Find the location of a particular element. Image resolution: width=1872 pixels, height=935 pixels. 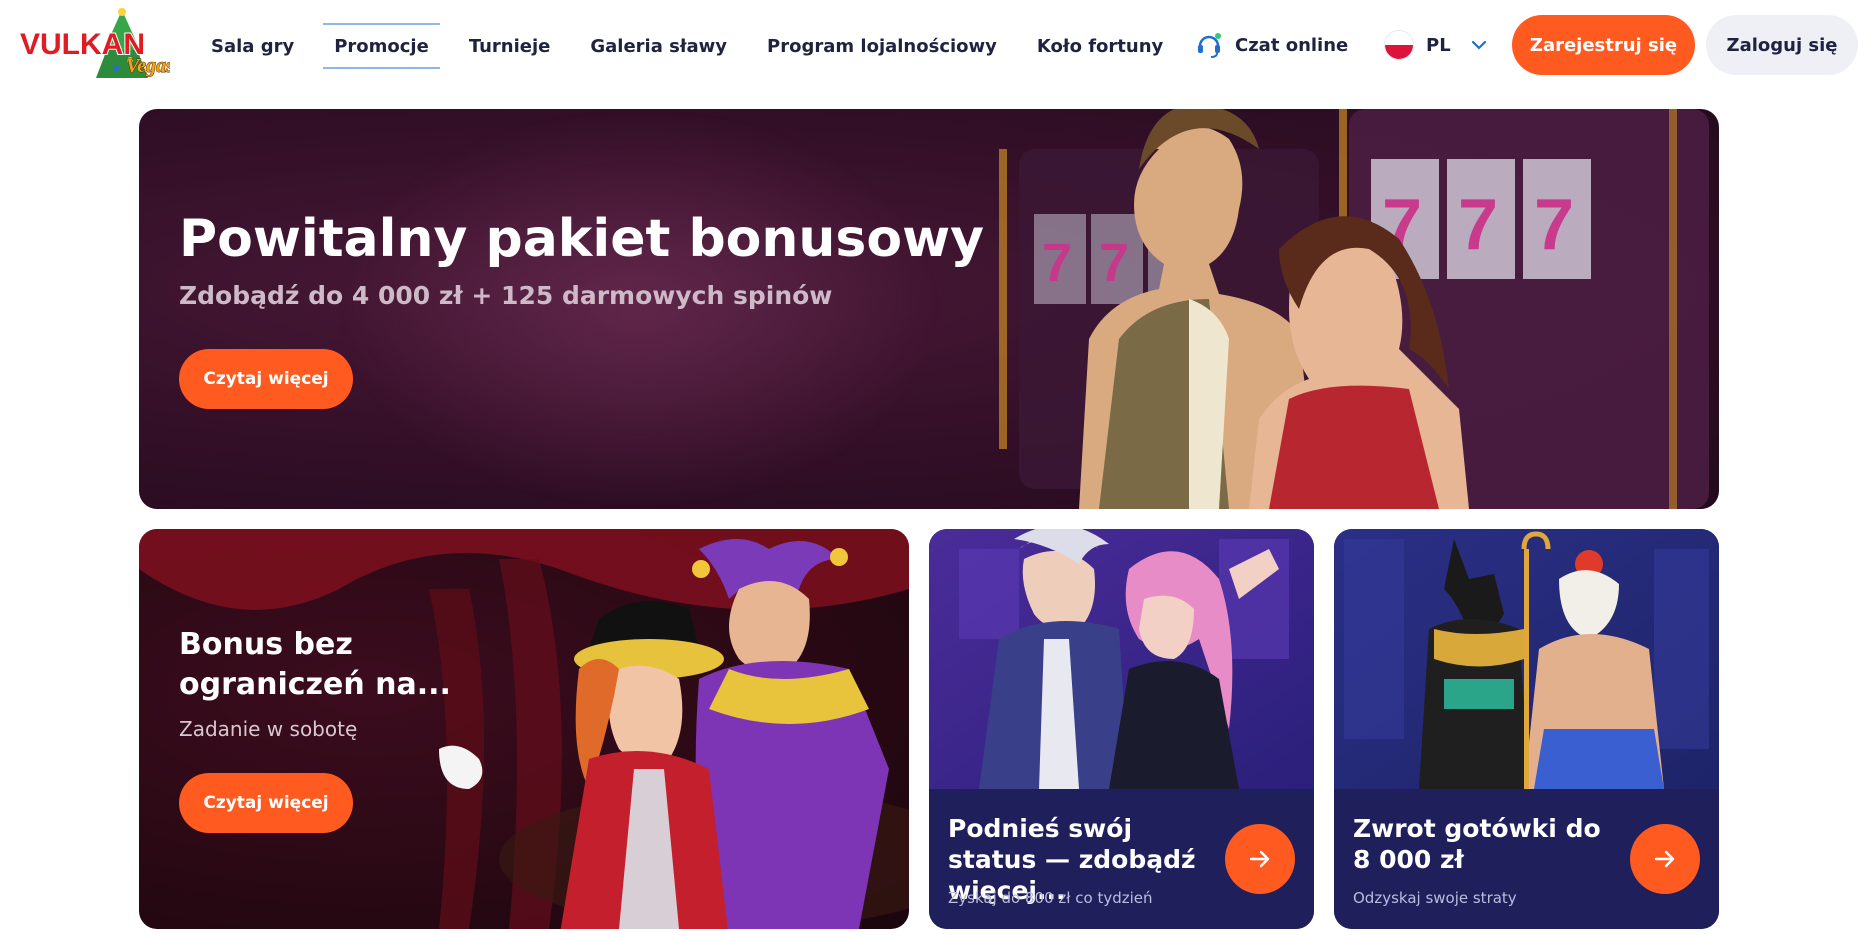

card-read-more-button: Czytaj więcej is located at coordinates (266, 803).